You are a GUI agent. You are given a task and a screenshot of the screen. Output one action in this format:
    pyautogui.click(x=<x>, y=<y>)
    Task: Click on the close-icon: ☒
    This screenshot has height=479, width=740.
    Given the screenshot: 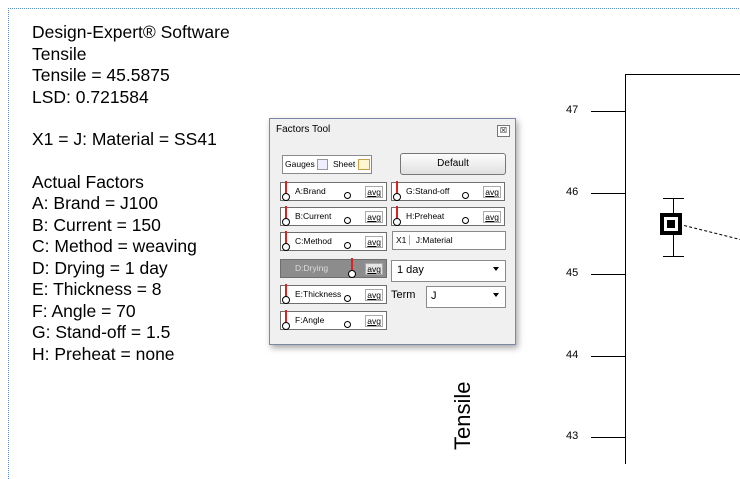 What is the action you would take?
    pyautogui.click(x=503, y=131)
    